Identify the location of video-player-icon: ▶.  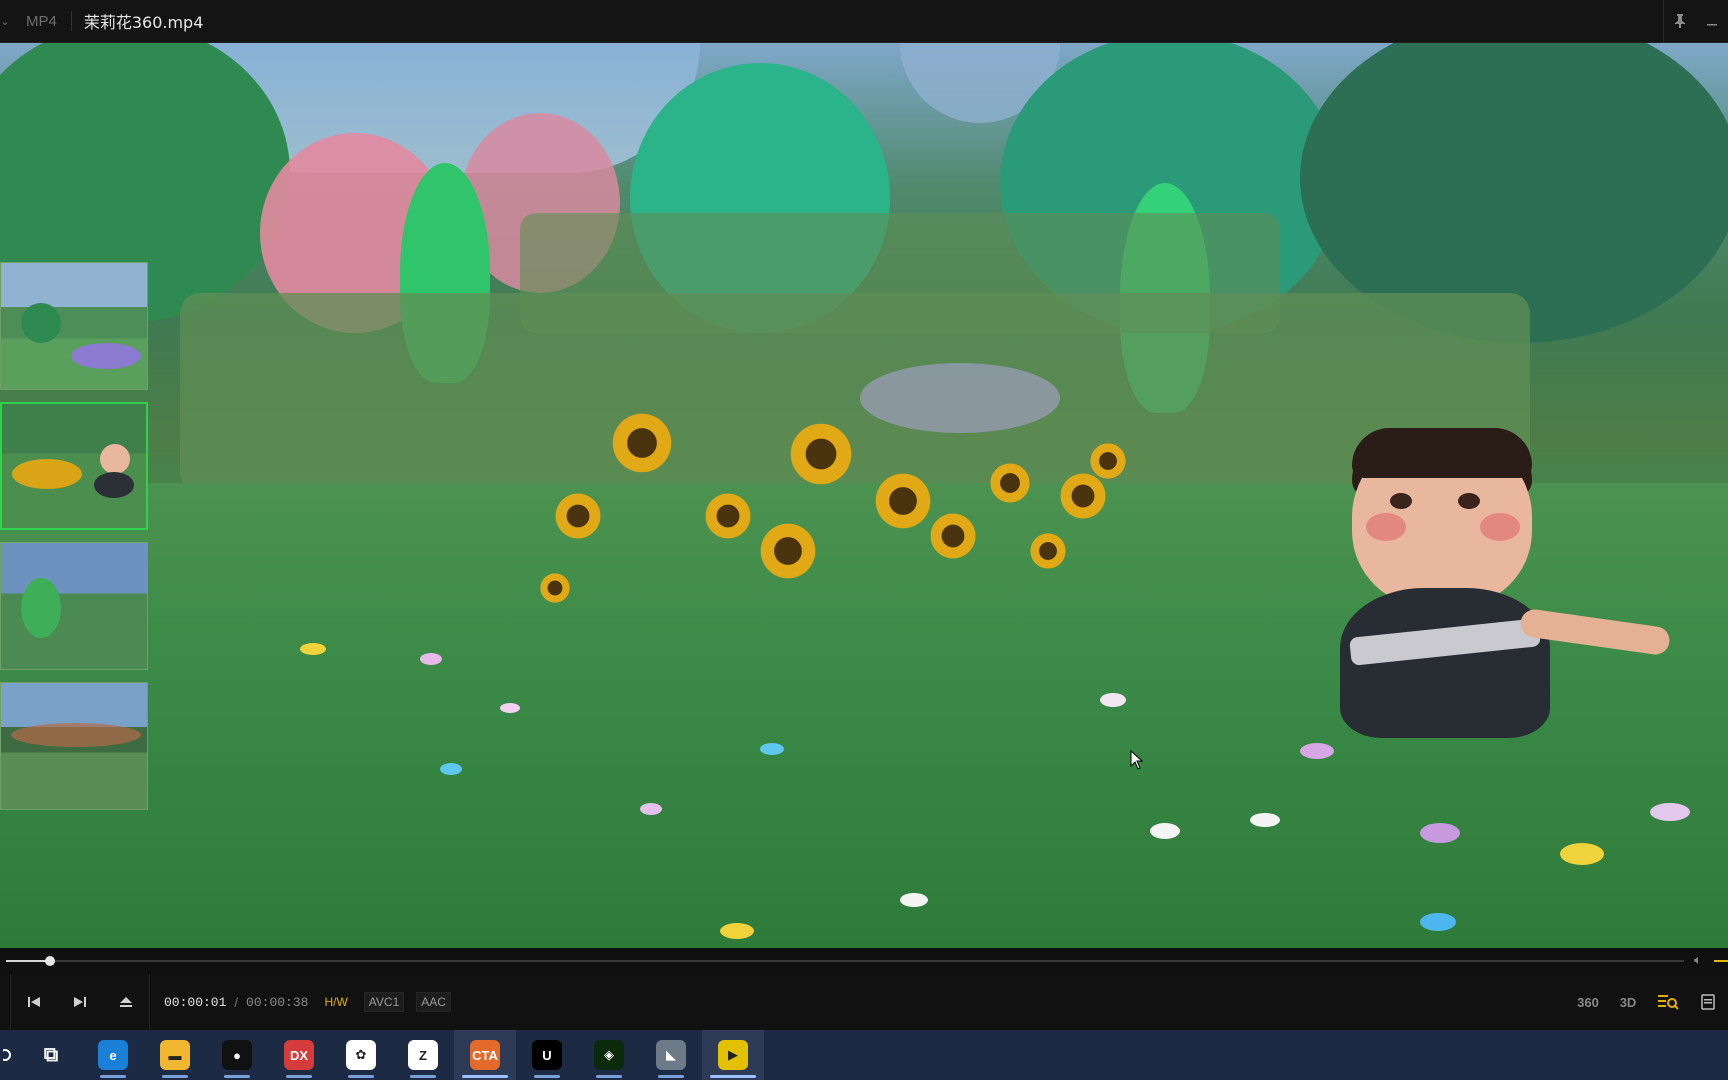
(733, 1055).